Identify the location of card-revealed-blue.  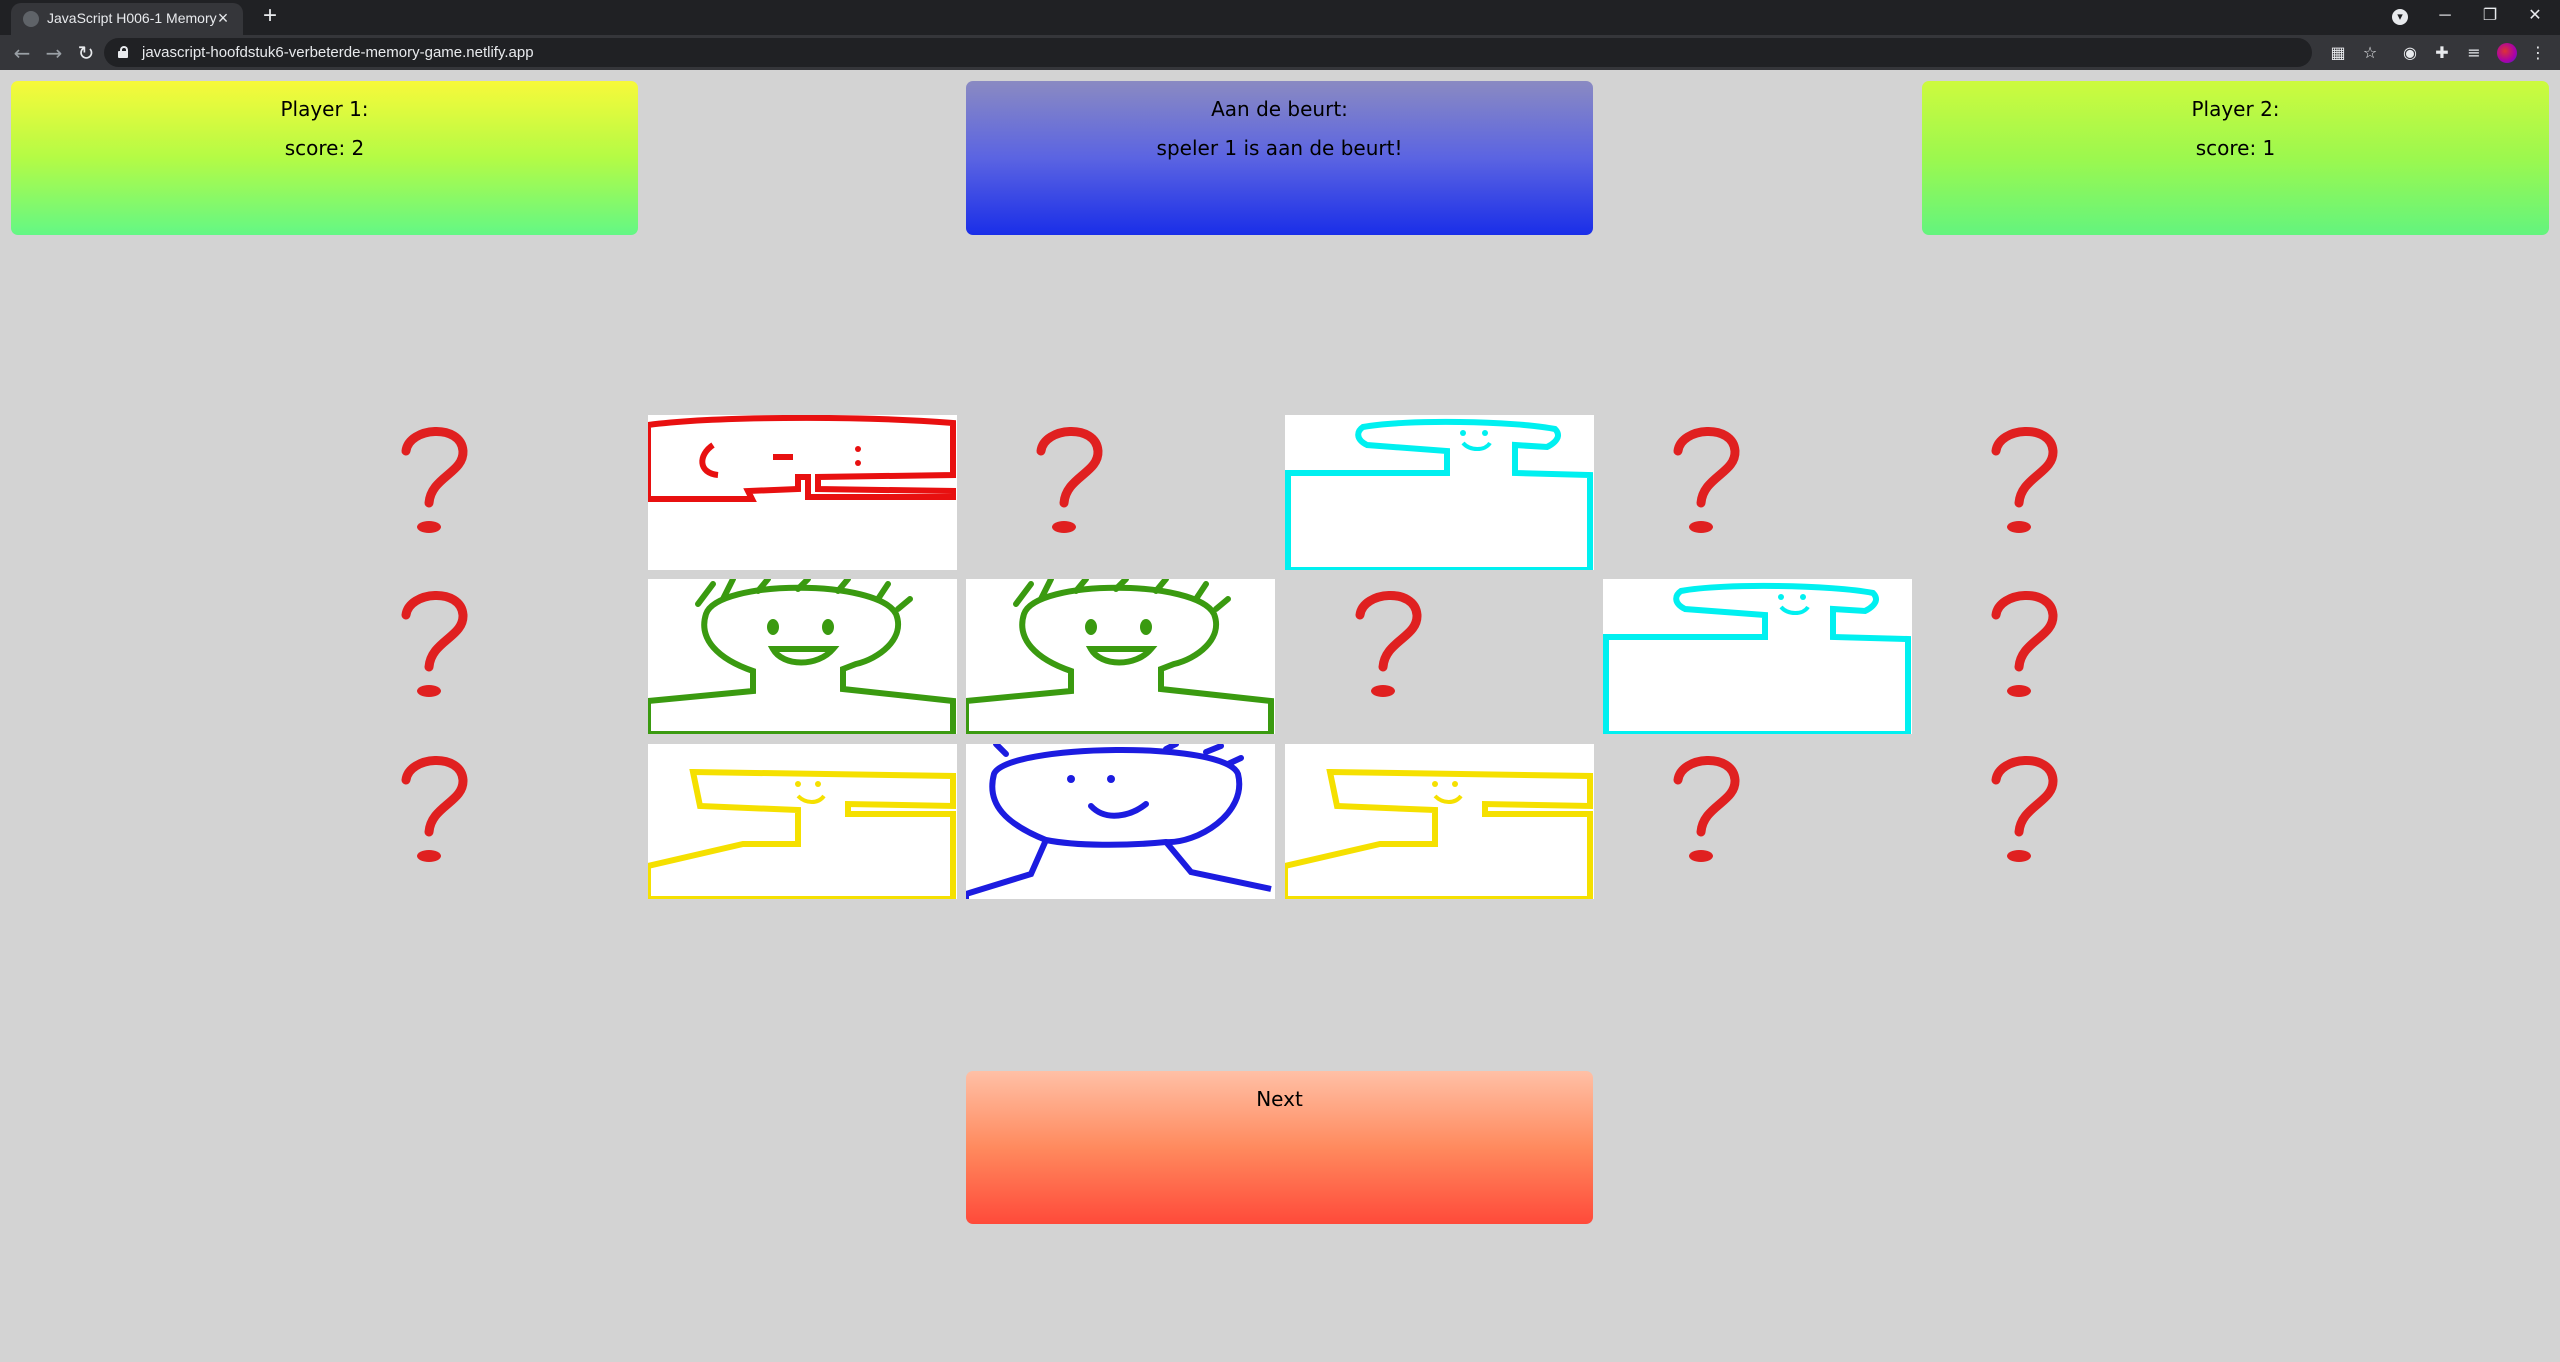
(1120, 821).